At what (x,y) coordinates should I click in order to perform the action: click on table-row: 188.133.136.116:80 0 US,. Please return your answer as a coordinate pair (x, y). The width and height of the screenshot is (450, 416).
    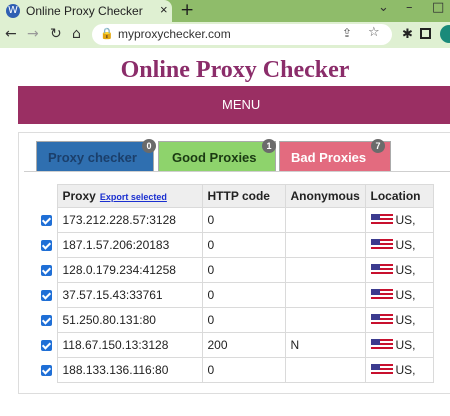
    Looking at the image, I should click on (235, 370).